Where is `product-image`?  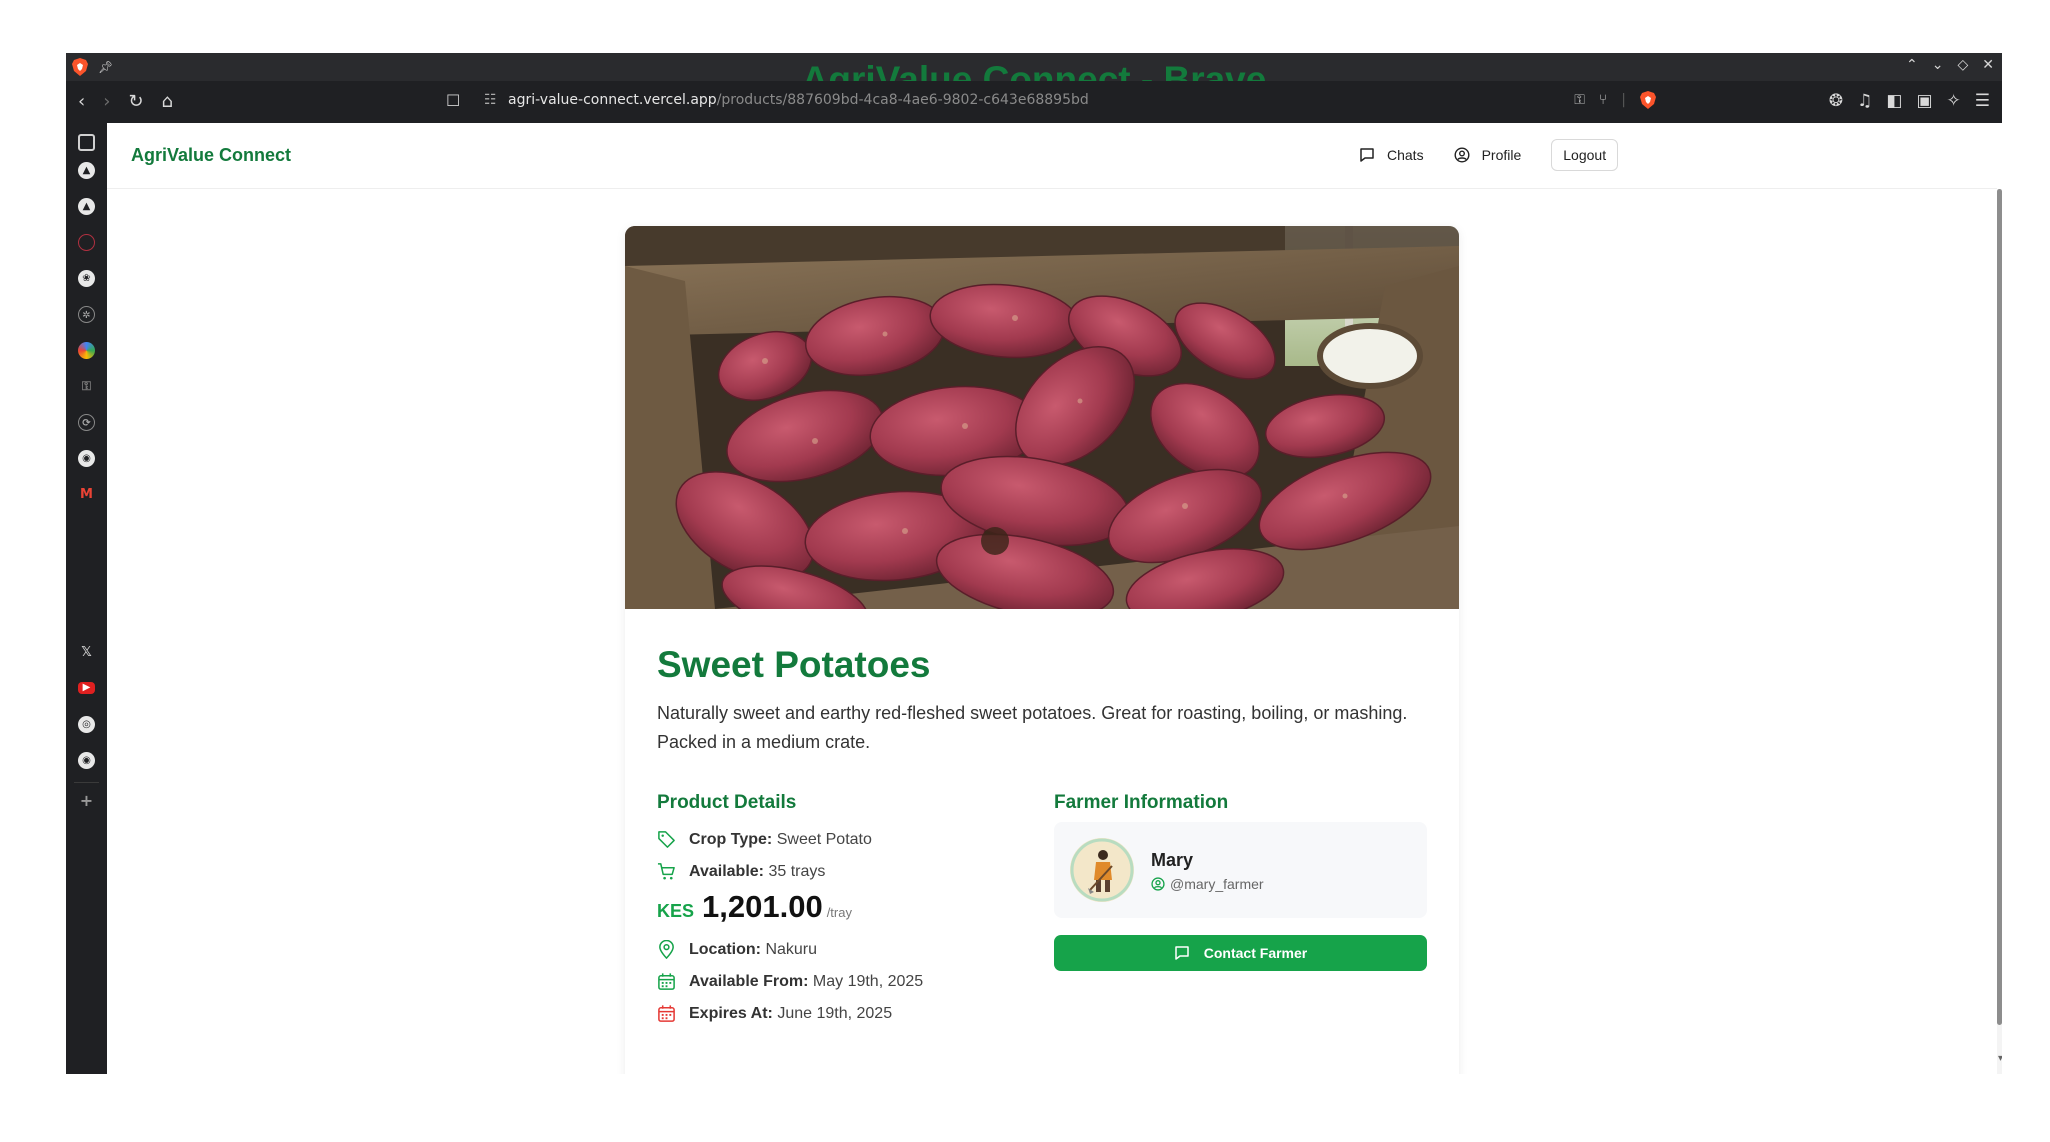
product-image is located at coordinates (1042, 417).